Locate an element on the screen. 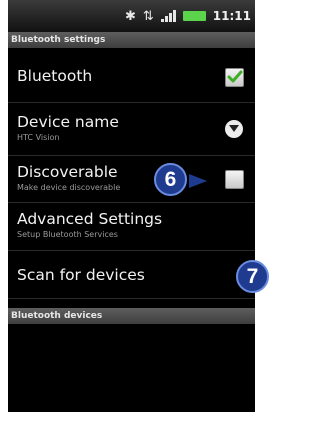  battery-icon is located at coordinates (194, 16).